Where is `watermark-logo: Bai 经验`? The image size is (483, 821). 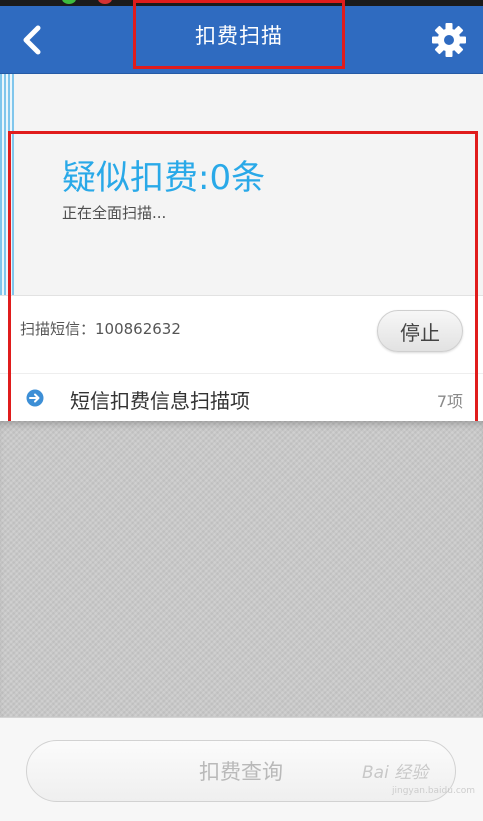 watermark-logo: Bai 经验 is located at coordinates (395, 773).